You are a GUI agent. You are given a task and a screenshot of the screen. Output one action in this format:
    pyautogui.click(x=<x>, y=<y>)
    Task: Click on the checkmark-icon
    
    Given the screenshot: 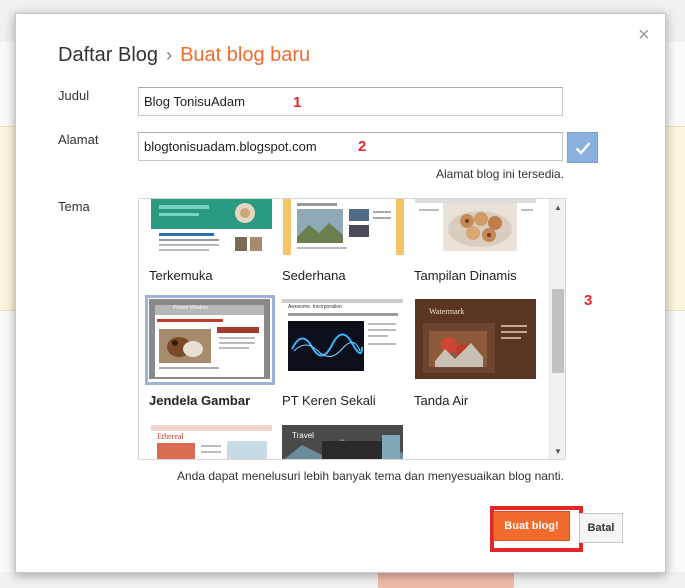 What is the action you would take?
    pyautogui.click(x=582, y=148)
    